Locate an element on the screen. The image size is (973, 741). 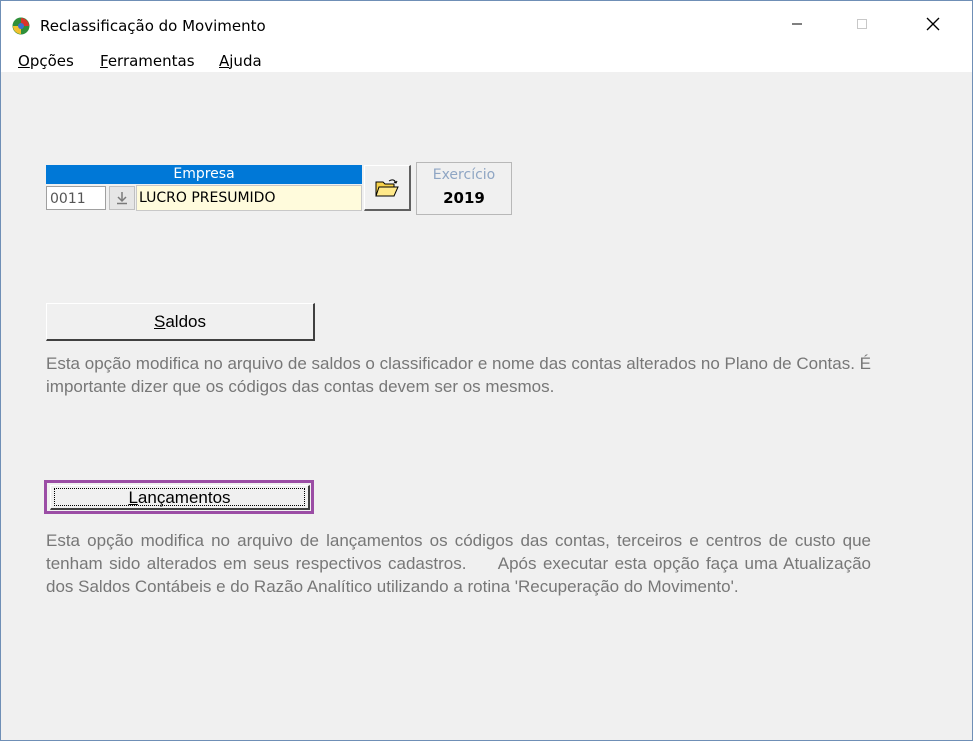
exercicio-label: Exercício is located at coordinates (464, 175).